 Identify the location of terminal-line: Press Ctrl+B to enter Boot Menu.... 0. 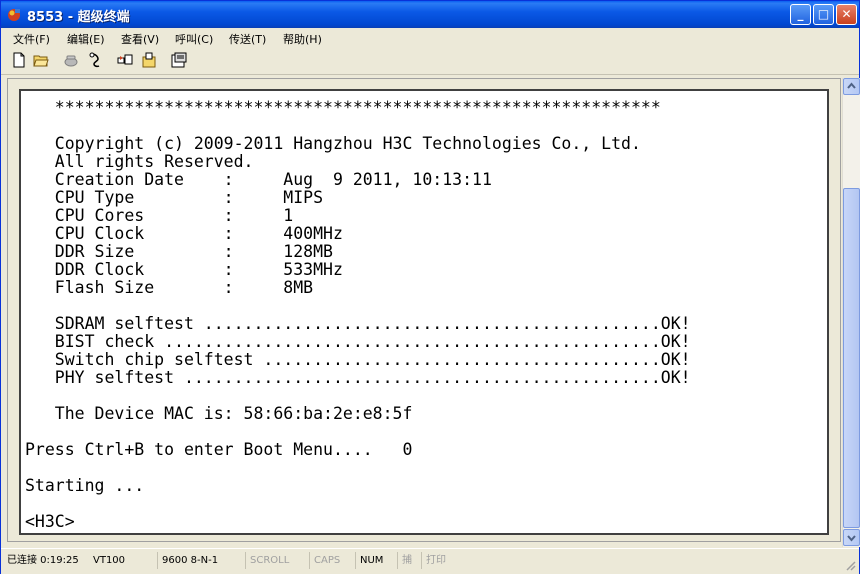
(219, 449).